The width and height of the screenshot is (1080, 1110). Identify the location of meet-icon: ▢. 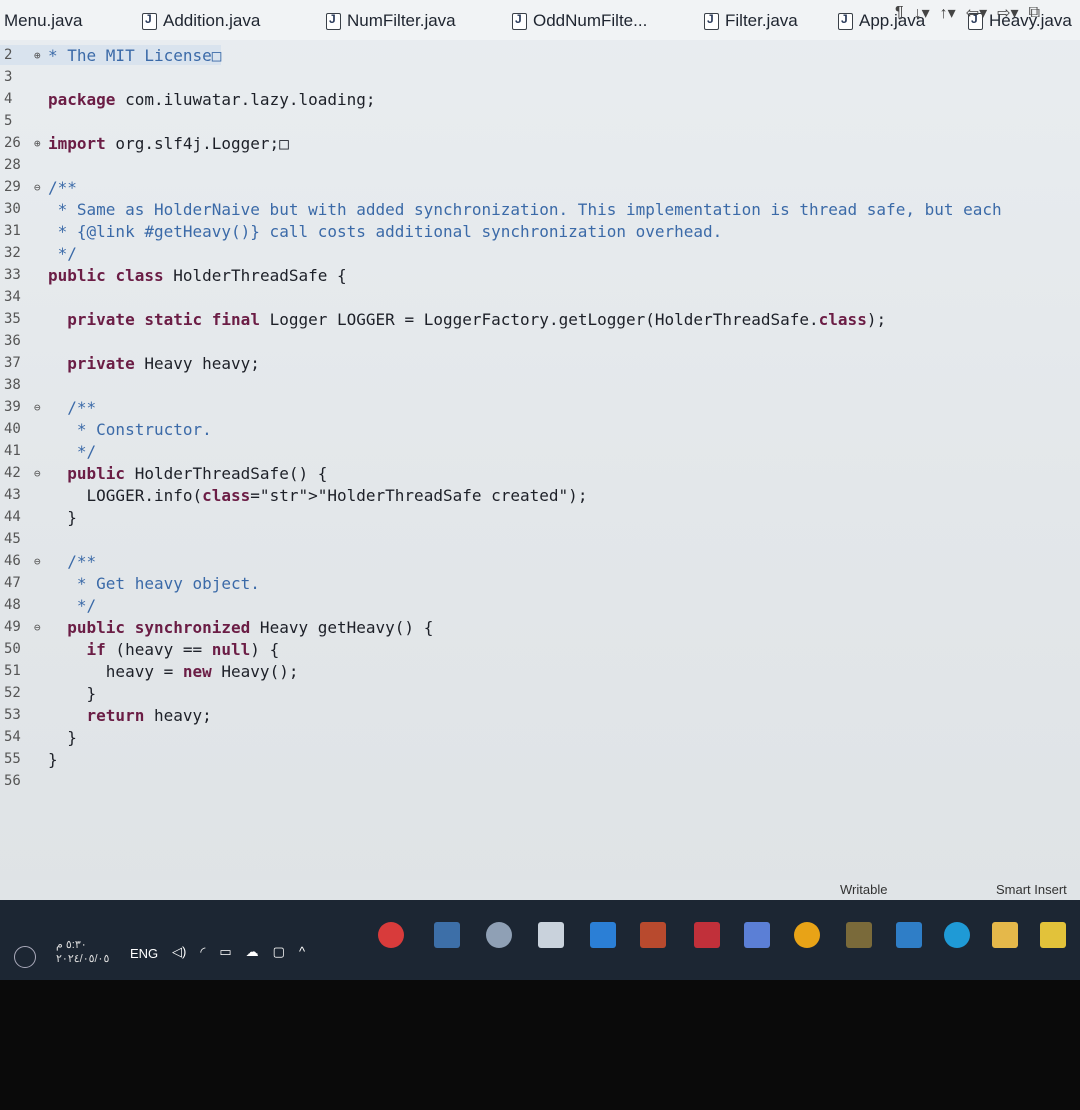
(279, 952).